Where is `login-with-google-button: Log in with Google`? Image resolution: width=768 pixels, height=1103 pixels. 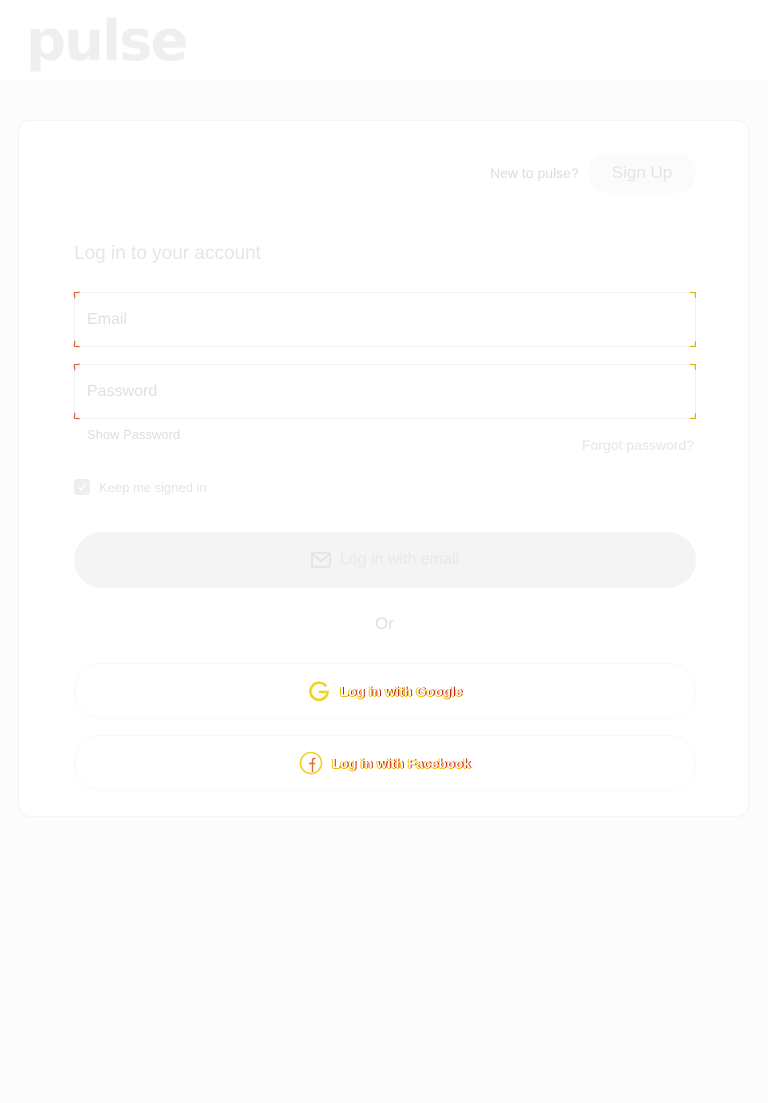
login-with-google-button: Log in with Google is located at coordinates (385, 691).